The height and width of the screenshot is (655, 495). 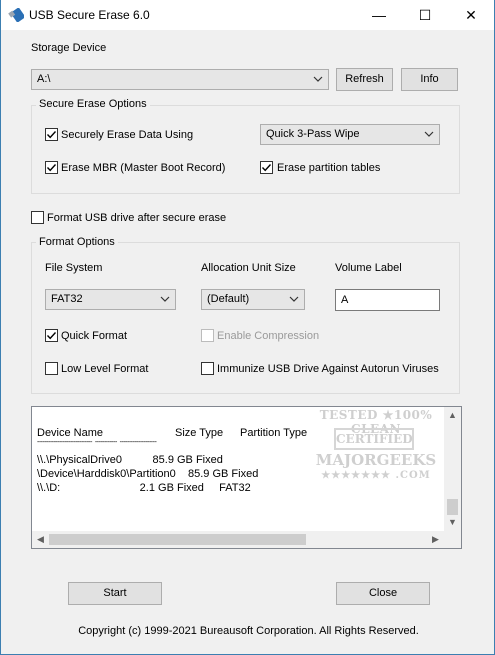 I want to click on storage-device-label: Storage Device, so click(x=69, y=48).